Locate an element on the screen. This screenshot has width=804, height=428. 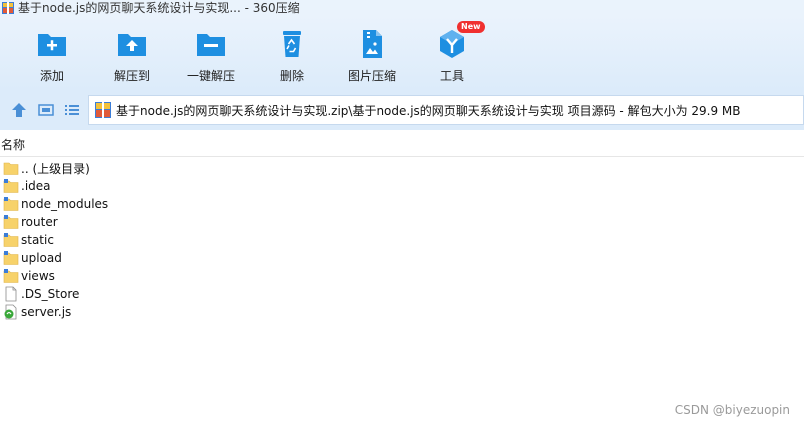
list-item-static: static is located at coordinates (200, 240).